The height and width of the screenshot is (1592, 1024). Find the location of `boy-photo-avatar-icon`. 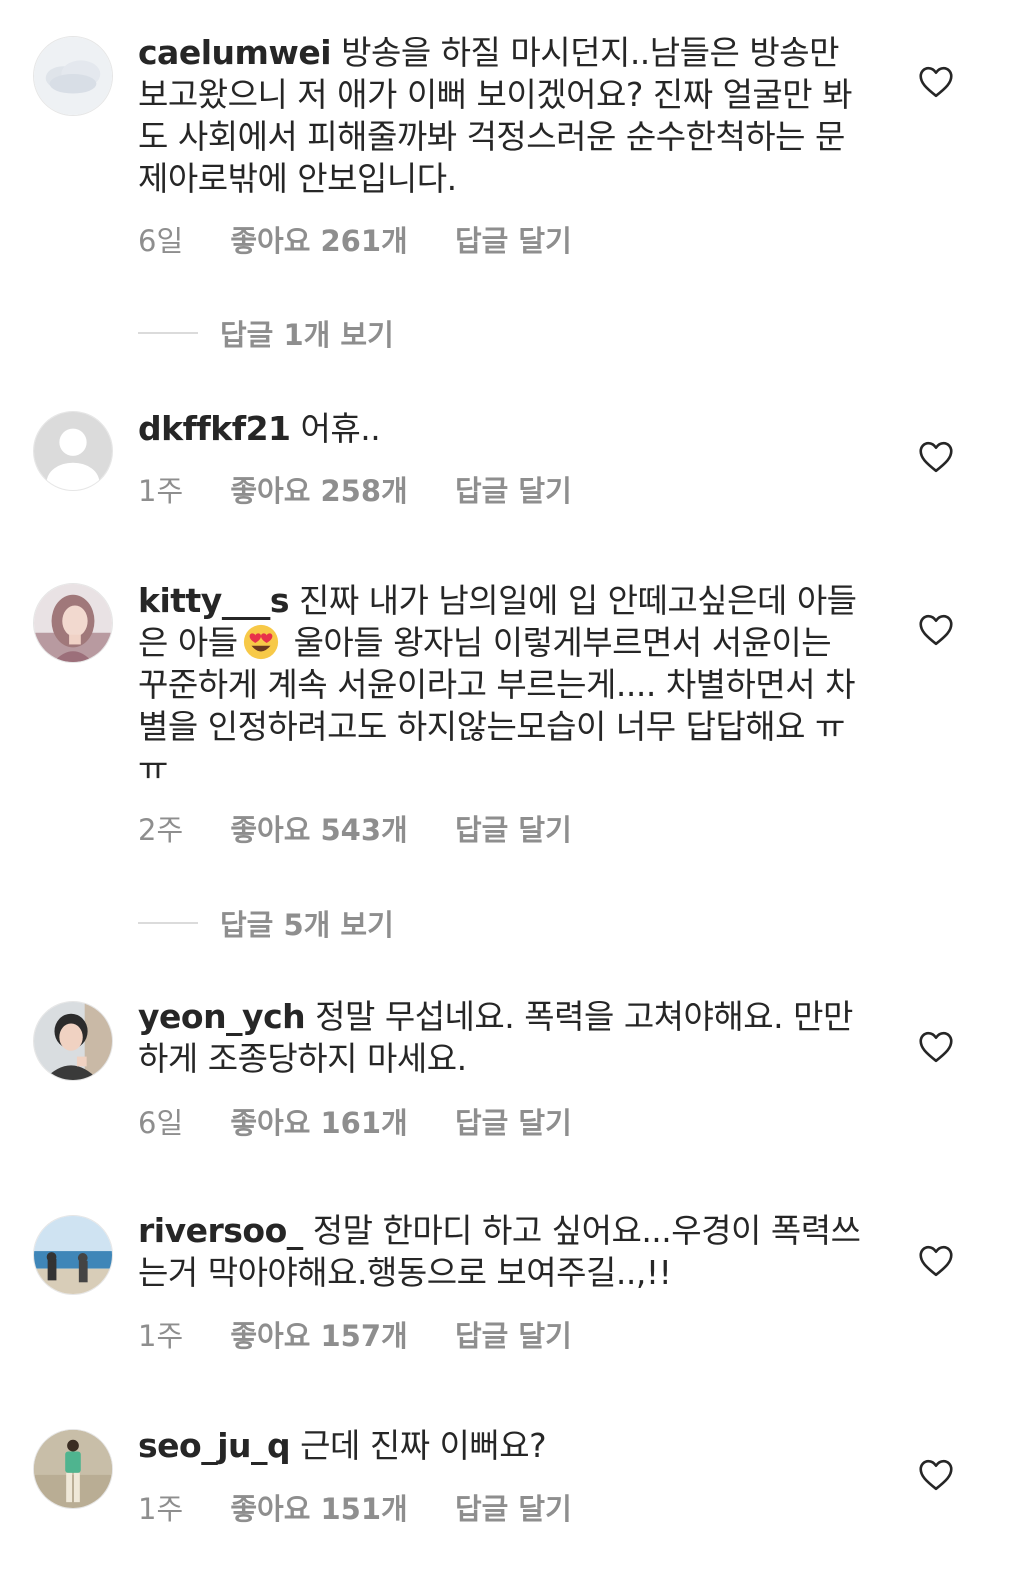

boy-photo-avatar-icon is located at coordinates (73, 1041).